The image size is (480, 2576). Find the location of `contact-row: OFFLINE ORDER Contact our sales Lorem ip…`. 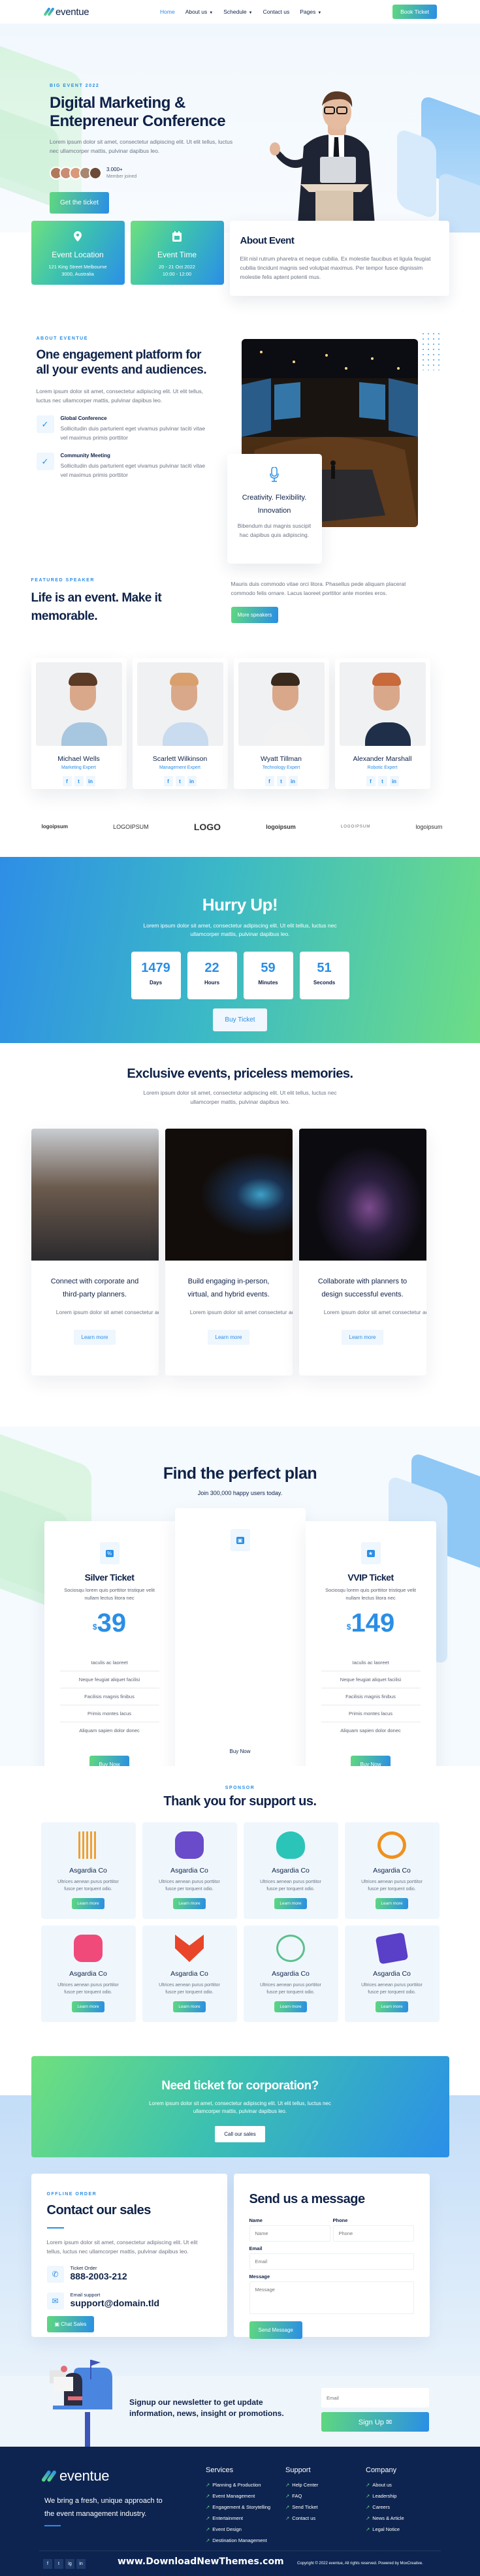

contact-row: OFFLINE ORDER Contact our sales Lorem ip… is located at coordinates (240, 2256).